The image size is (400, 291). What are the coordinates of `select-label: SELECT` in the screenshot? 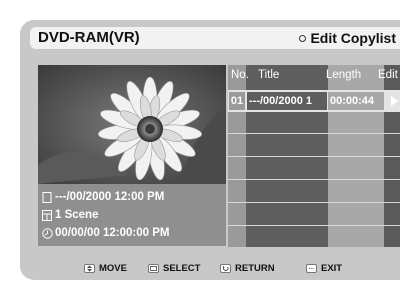 It's located at (182, 268).